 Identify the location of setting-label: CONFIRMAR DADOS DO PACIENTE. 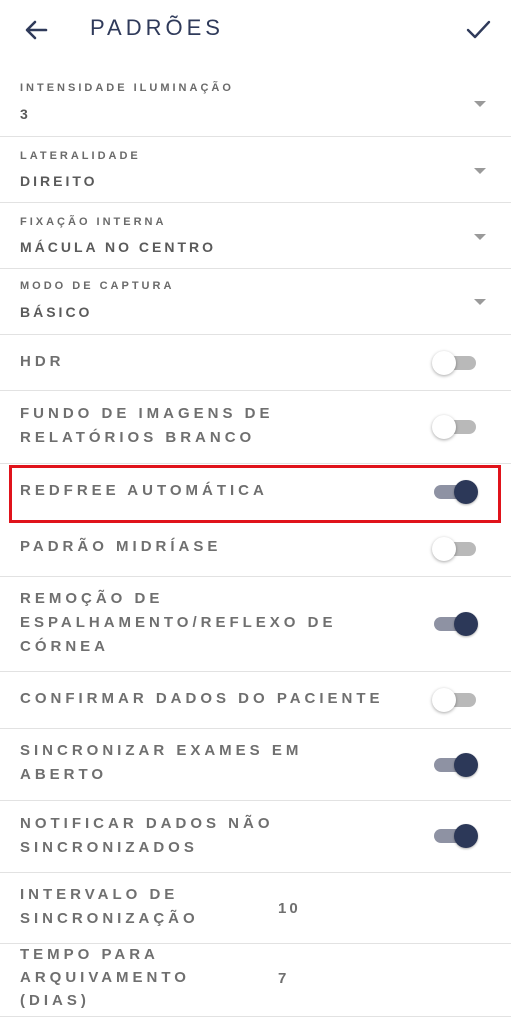
(202, 698).